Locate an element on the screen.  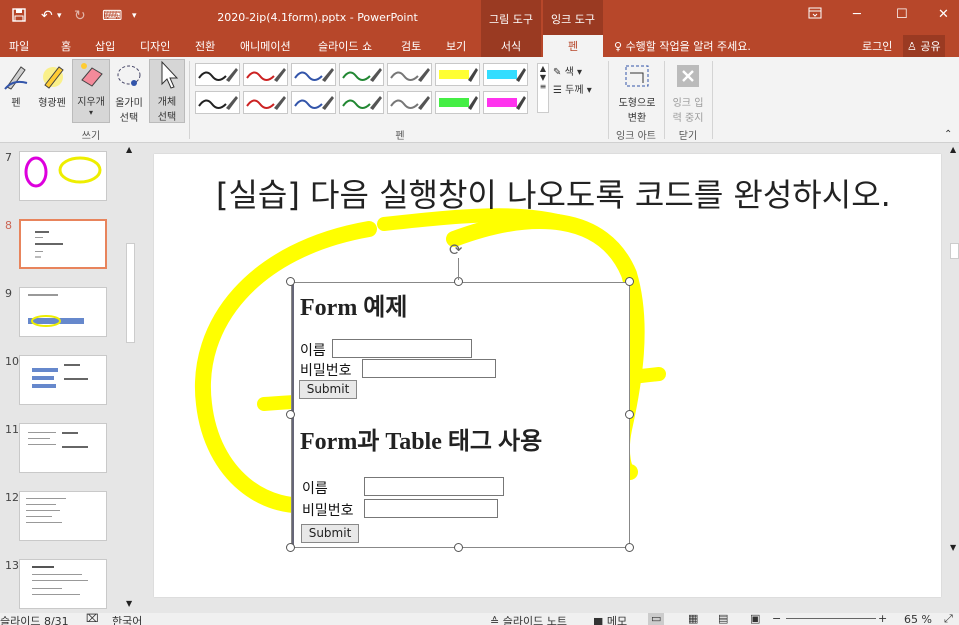
submit-button-2: Submit is located at coordinates (330, 533).